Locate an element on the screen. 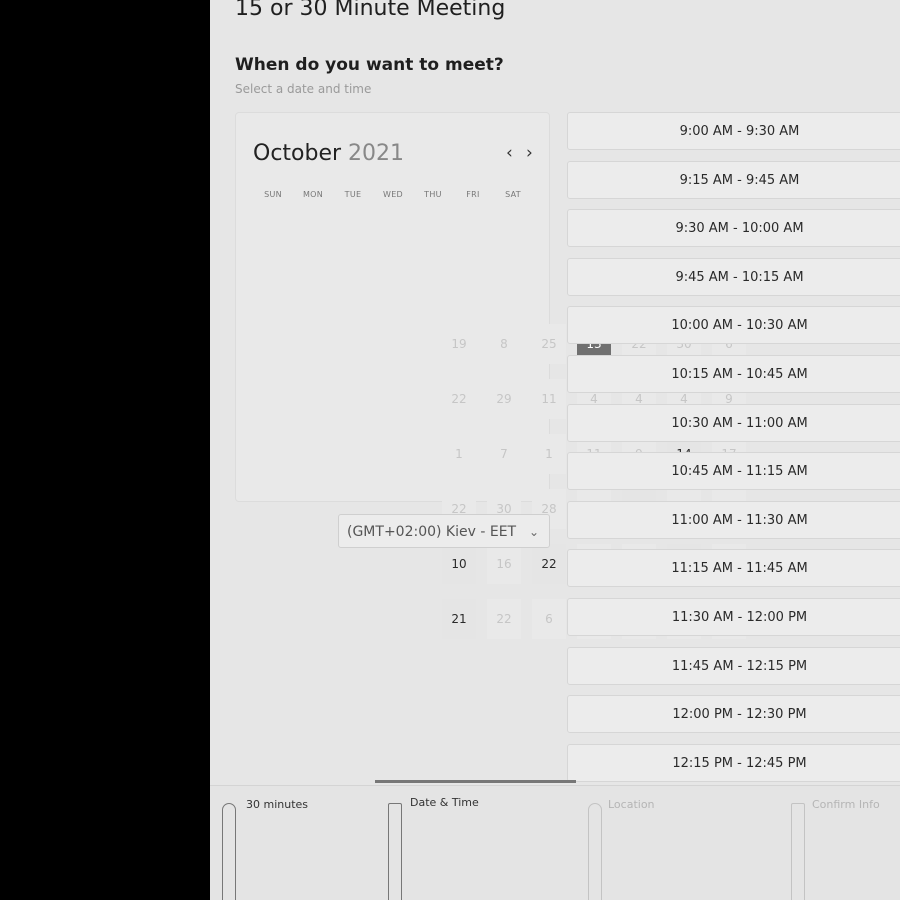 This screenshot has width=900, height=900. step-progress-bar is located at coordinates (475, 781).